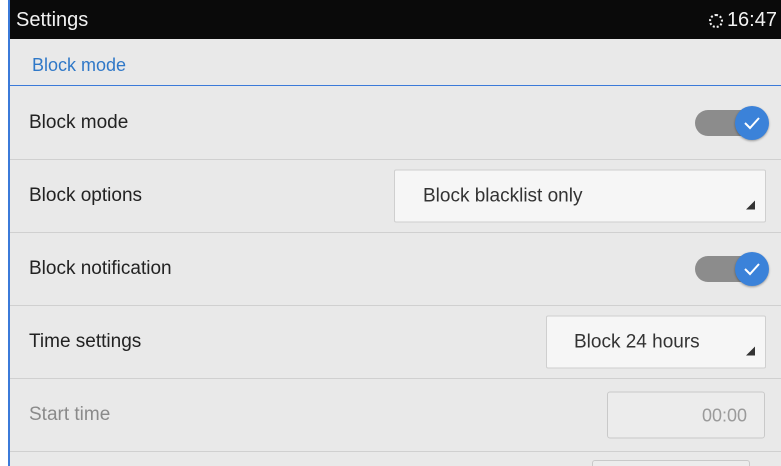 This screenshot has height=466, width=781. I want to click on row-label: Block options, so click(86, 195).